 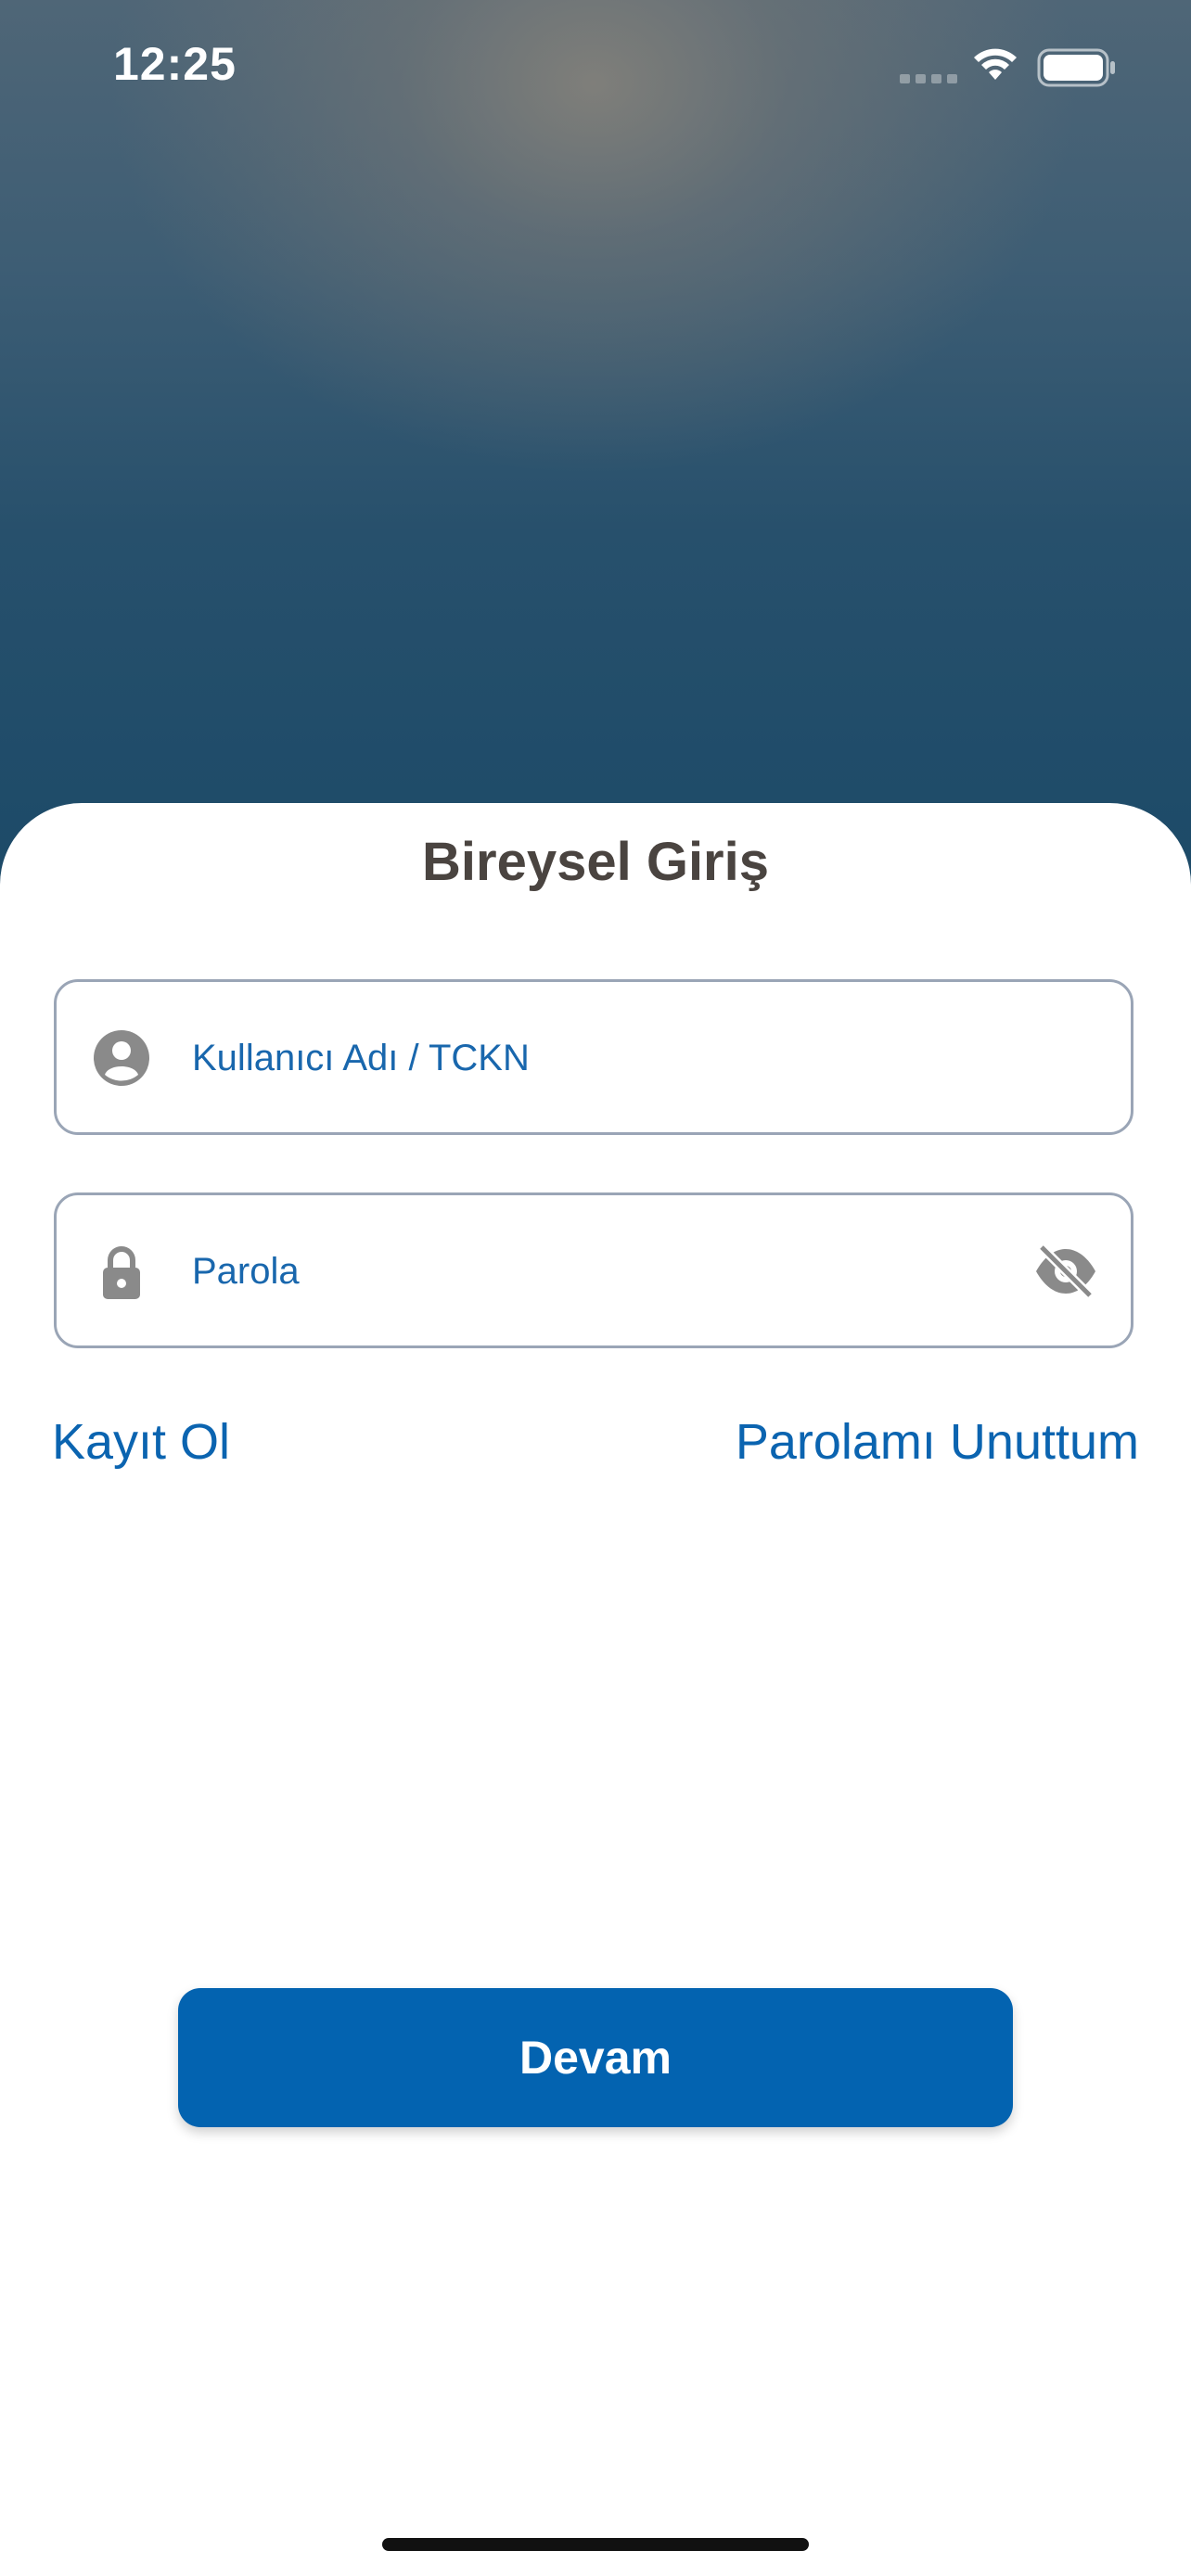 I want to click on lock-icon, so click(x=121, y=1272).